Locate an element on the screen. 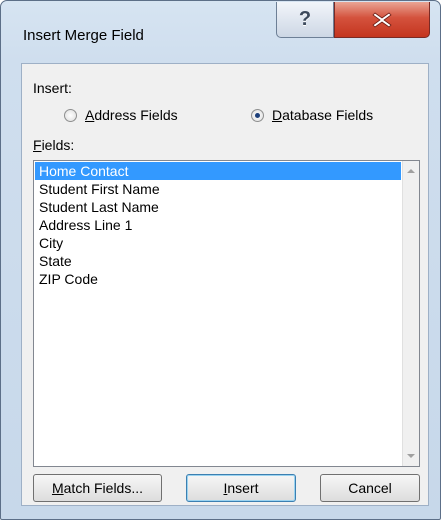 This screenshot has height=525, width=444. vertical-scrollbar is located at coordinates (410, 313).